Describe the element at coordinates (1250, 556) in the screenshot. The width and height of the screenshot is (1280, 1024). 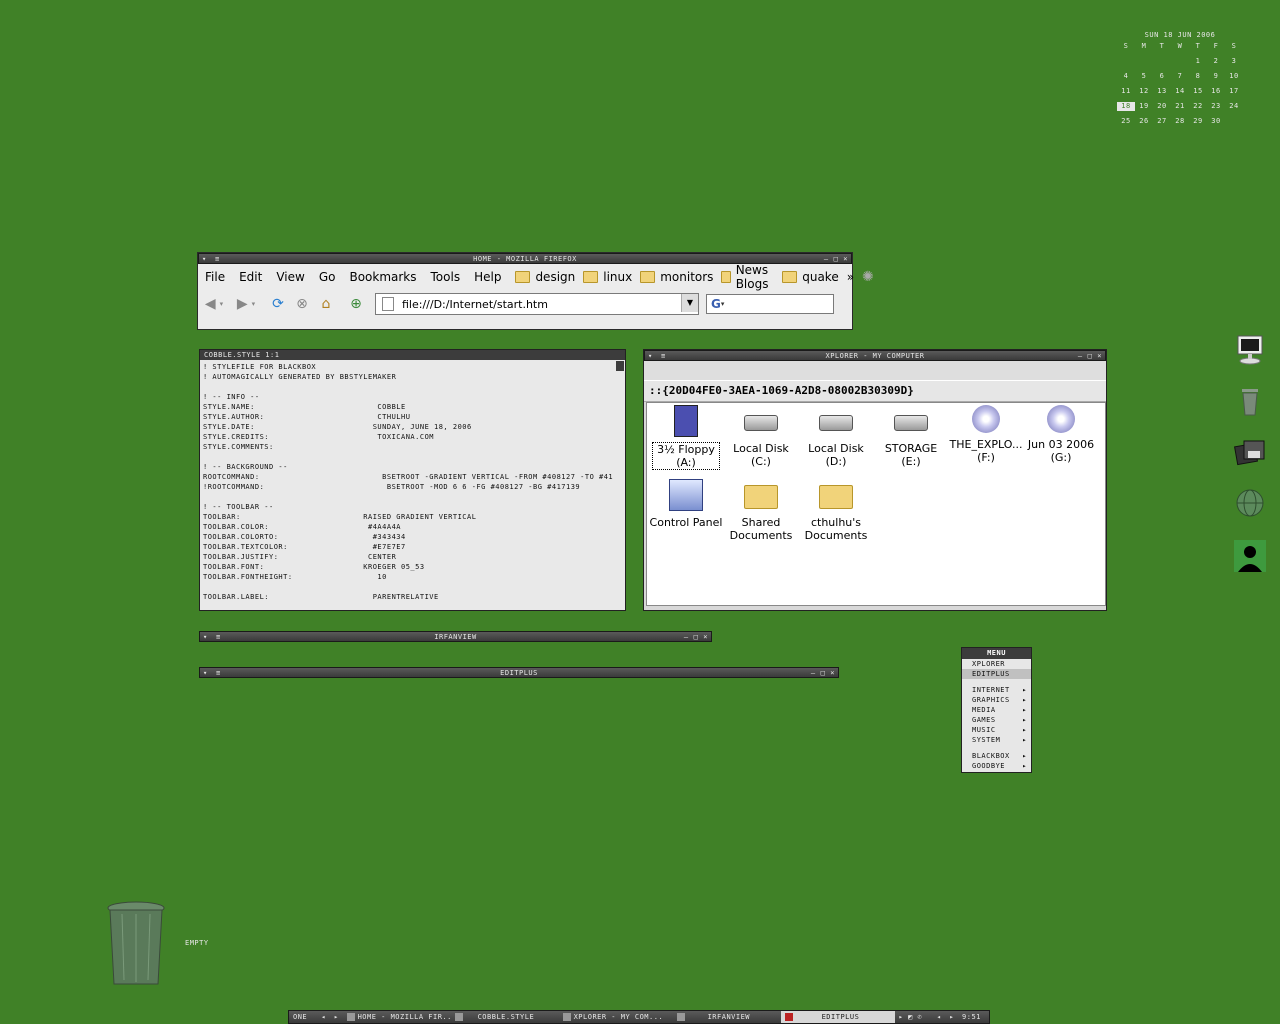
I see `user-avatar-icon` at that location.